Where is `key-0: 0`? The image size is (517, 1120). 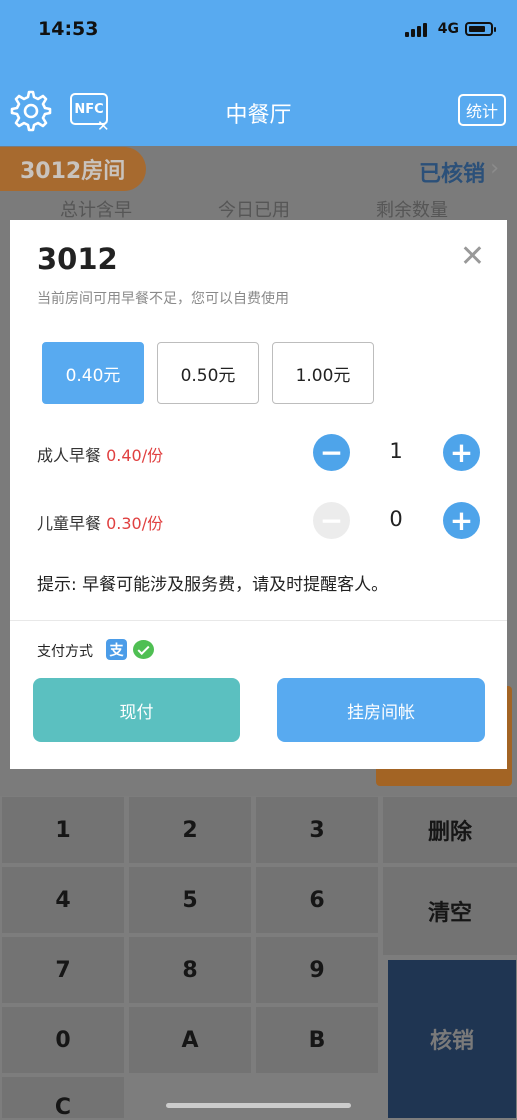 key-0: 0 is located at coordinates (63, 1040).